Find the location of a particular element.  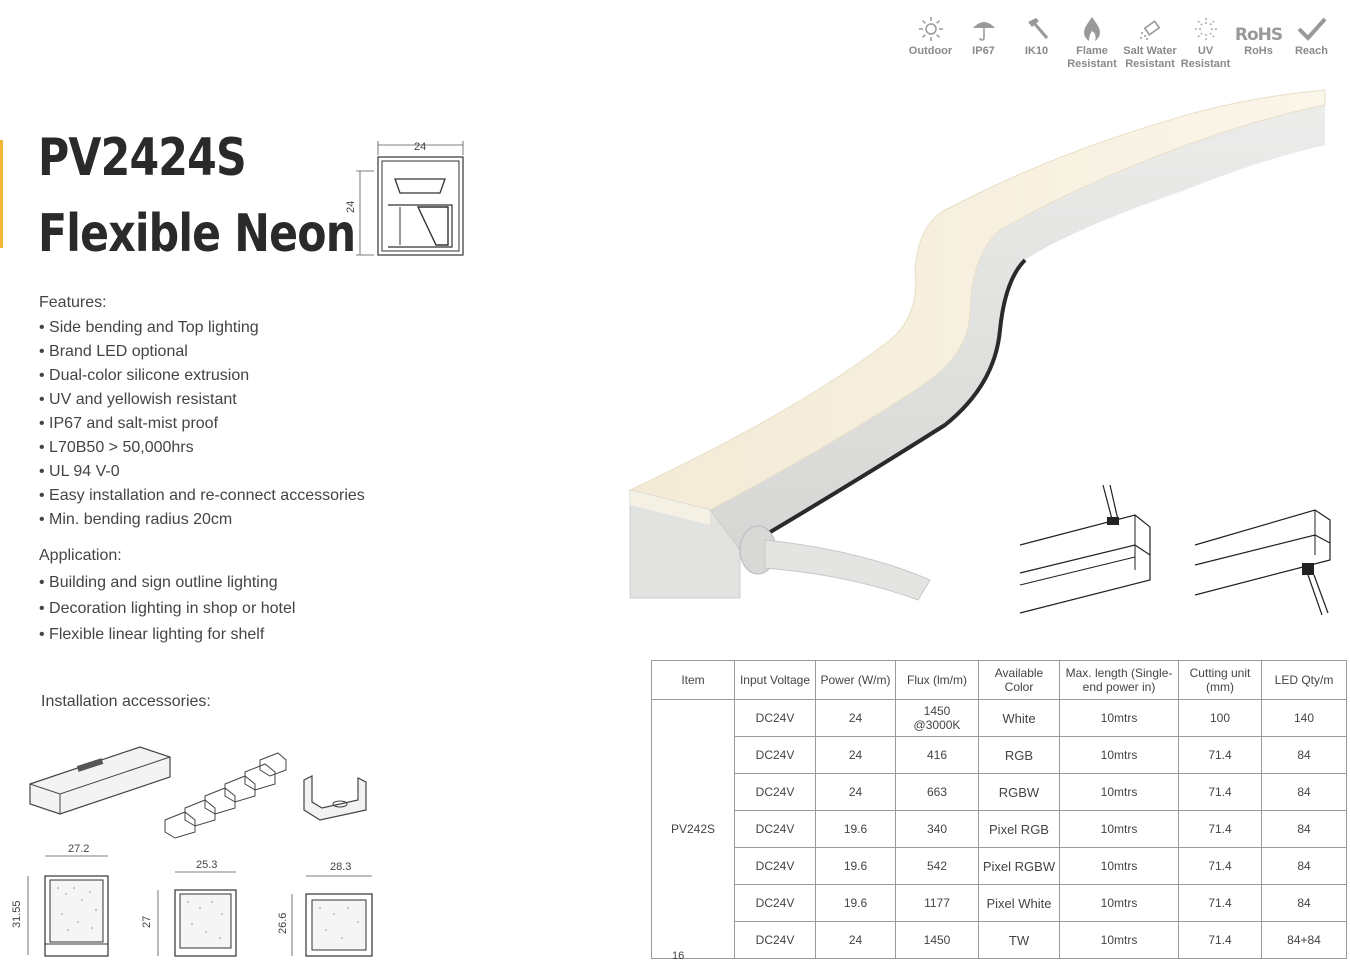

application-heading: Application: is located at coordinates (80, 555).